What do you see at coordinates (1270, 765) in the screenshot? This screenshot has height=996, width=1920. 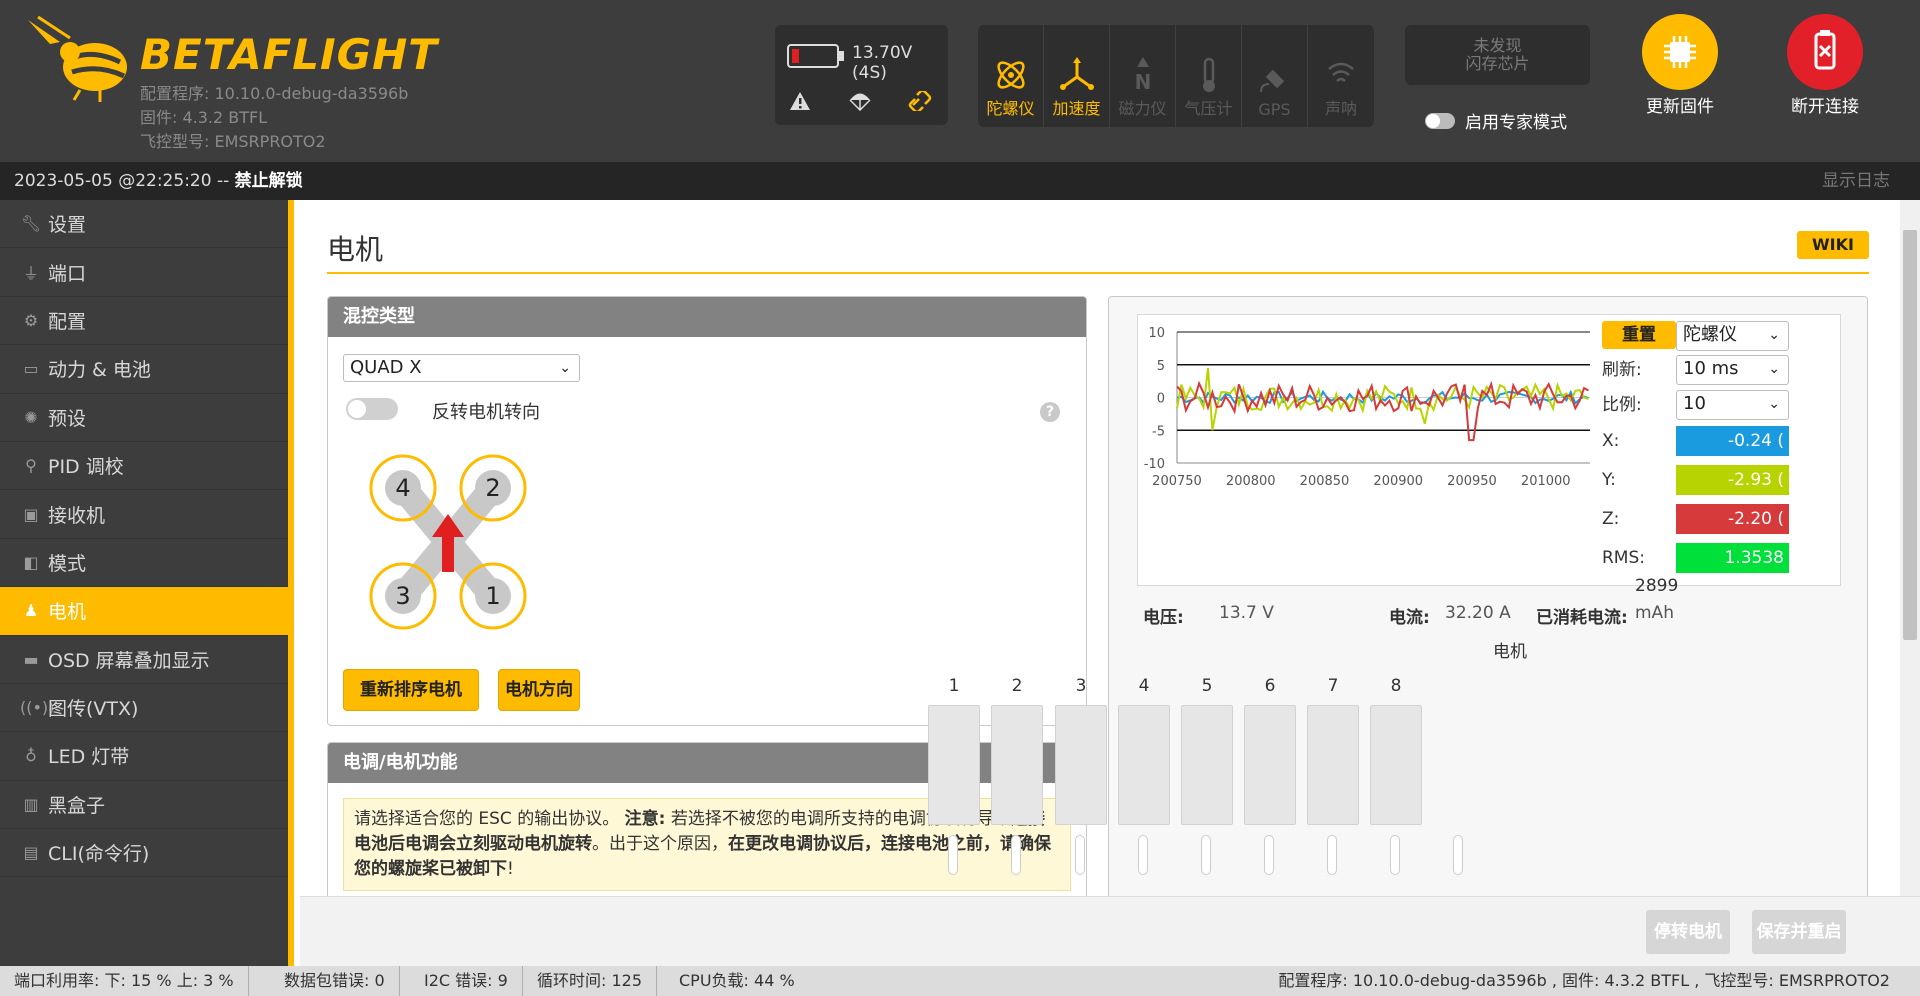 I see `motor-6-meter` at bounding box center [1270, 765].